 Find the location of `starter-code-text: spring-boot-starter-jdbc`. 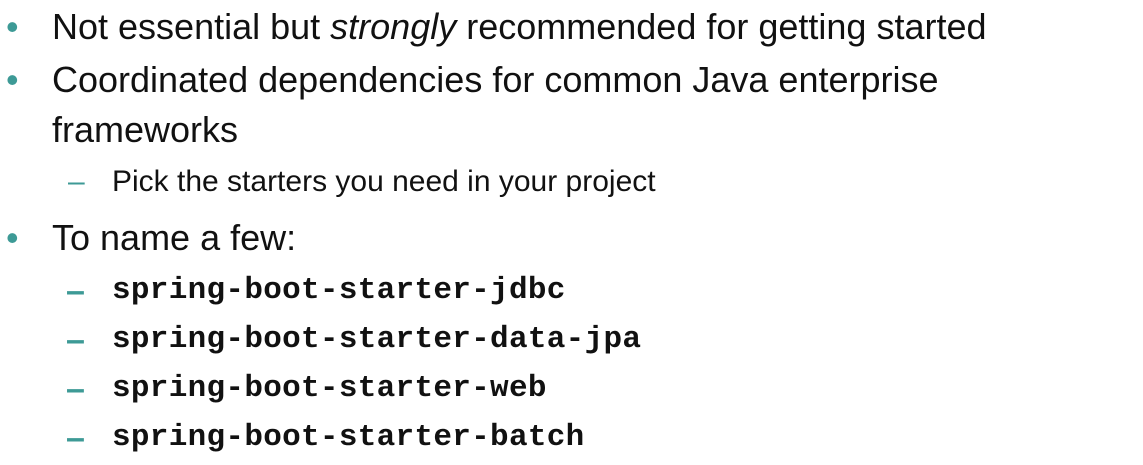

starter-code-text: spring-boot-starter-jdbc is located at coordinates (339, 290).